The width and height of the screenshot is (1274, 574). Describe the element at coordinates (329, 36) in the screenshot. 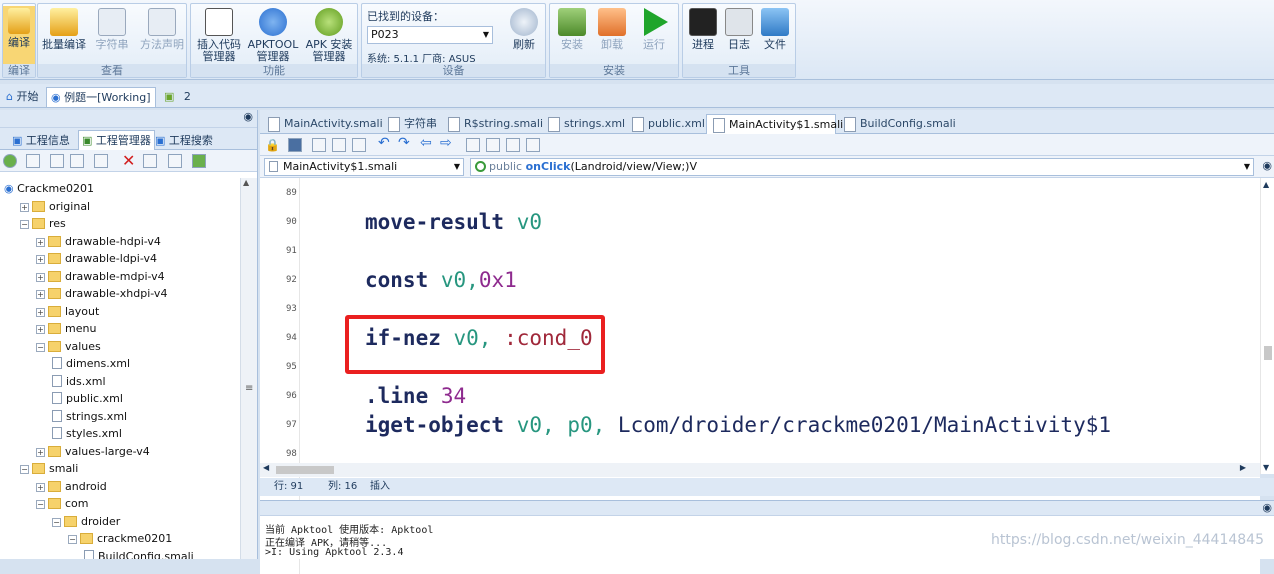

I see `apk-install-manager-button: APK 安装管理器` at that location.